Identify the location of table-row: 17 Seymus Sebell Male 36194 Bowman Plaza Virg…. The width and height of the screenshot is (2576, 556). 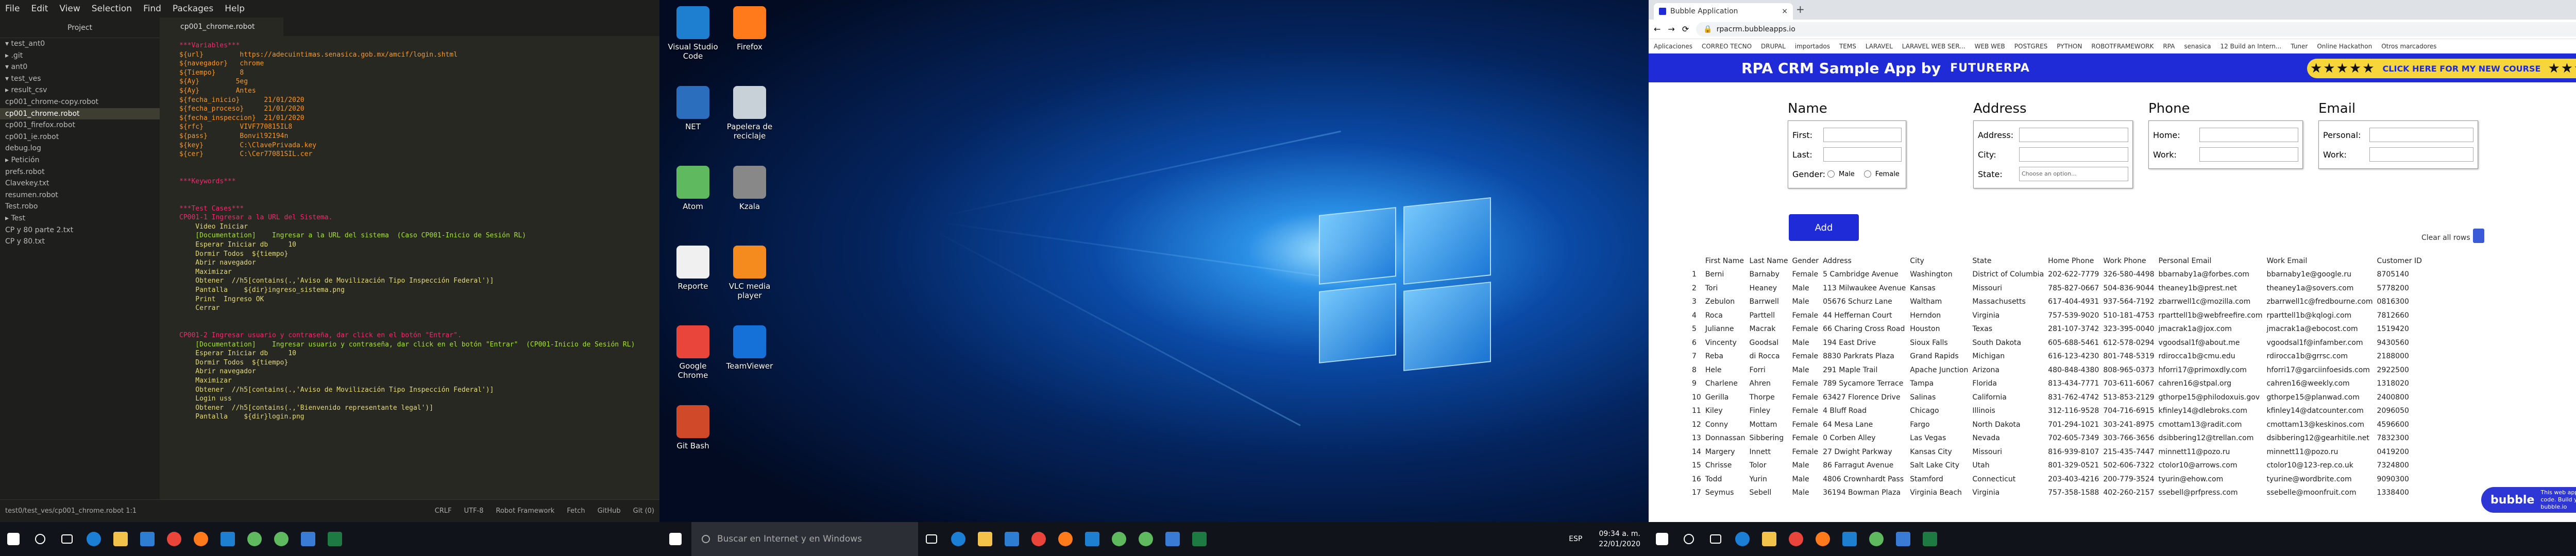
(2057, 493).